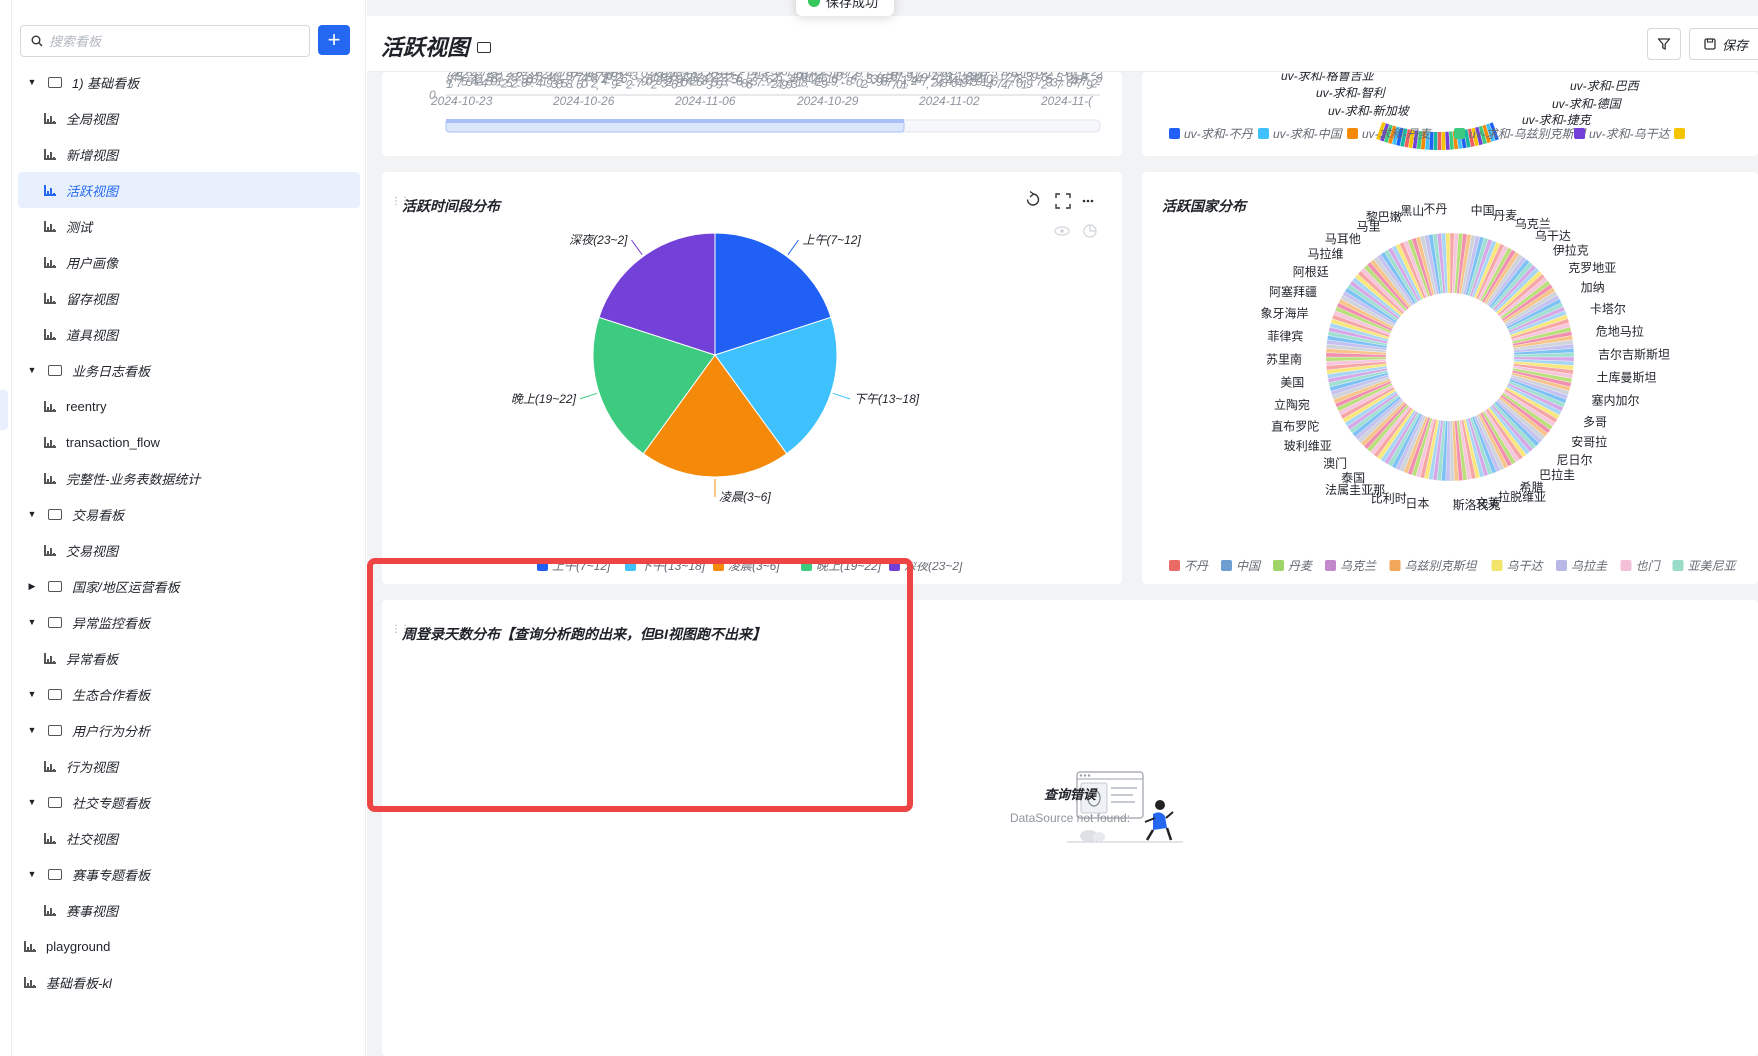 The image size is (1758, 1056). Describe the element at coordinates (189, 802) in the screenshot. I see `folder-item: ▼ 社交专题看板` at that location.